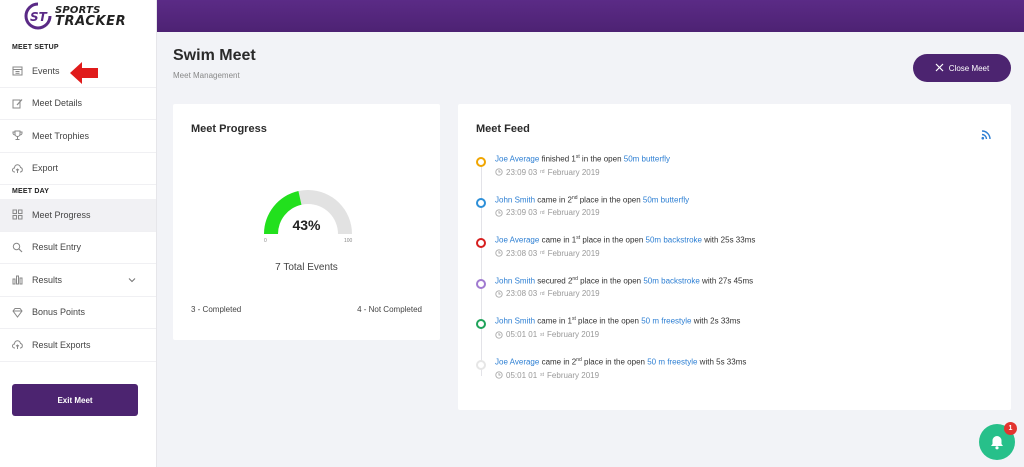  Describe the element at coordinates (214, 55) in the screenshot. I see `page-title: Swim Meet` at that location.